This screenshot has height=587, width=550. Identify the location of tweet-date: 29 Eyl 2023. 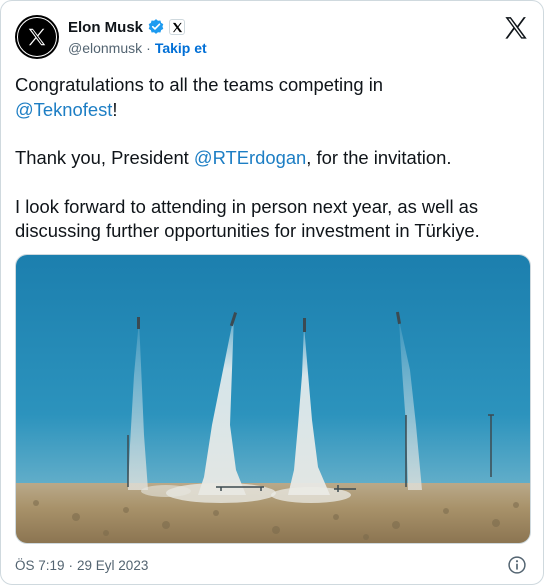
(112, 565).